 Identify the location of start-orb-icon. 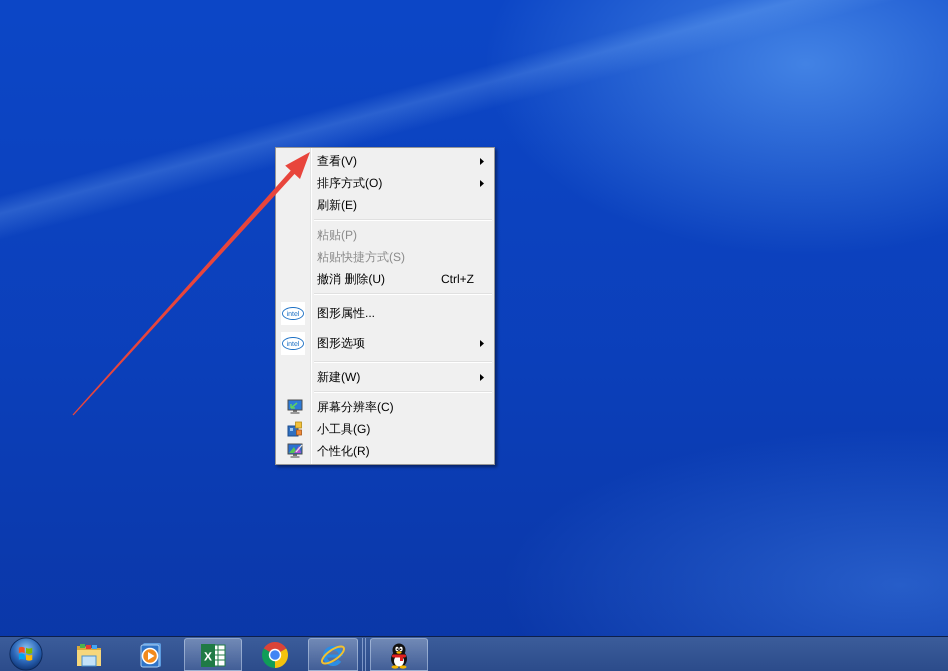
(26, 654).